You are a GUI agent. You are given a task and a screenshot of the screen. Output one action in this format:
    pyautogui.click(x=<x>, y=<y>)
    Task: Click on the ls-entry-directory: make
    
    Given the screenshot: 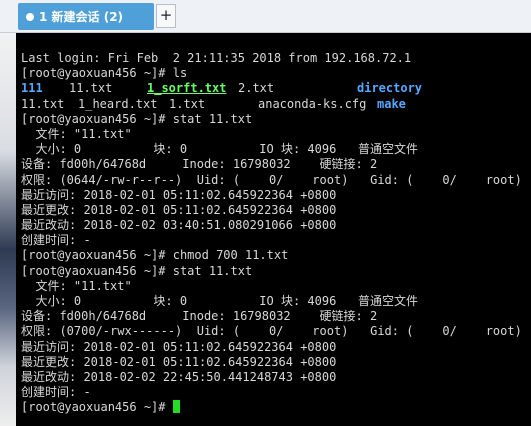 What is the action you would take?
    pyautogui.click(x=391, y=103)
    